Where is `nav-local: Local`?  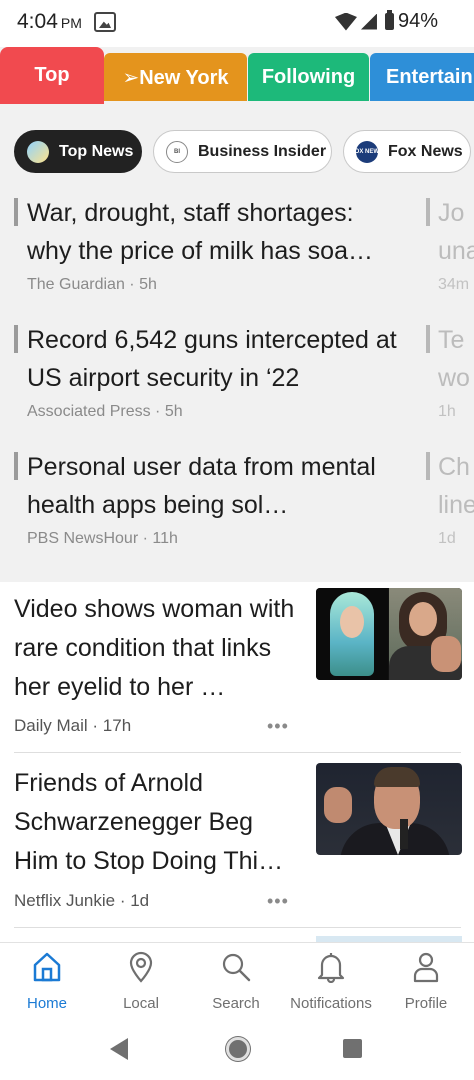 nav-local: Local is located at coordinates (141, 981).